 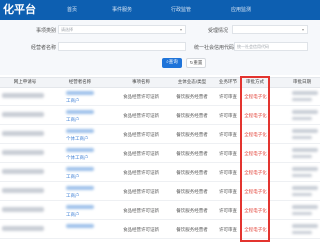 I want to click on top-header: 化平台 首页 事件服务 行政监管 应用监测, so click(x=160, y=10).